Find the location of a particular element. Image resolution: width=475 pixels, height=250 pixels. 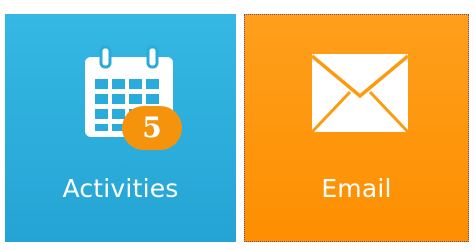

email-label: Email is located at coordinates (356, 188).